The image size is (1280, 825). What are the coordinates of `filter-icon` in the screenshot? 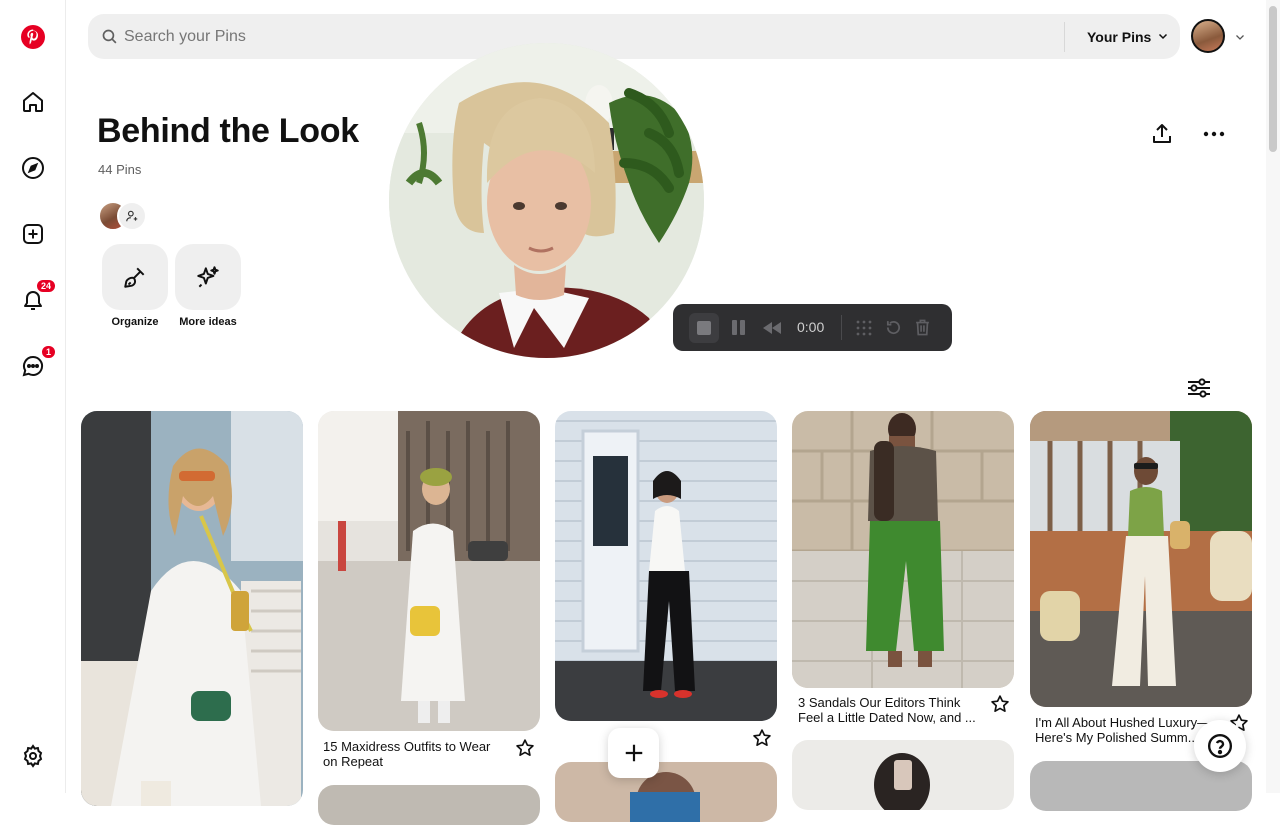 It's located at (1200, 389).